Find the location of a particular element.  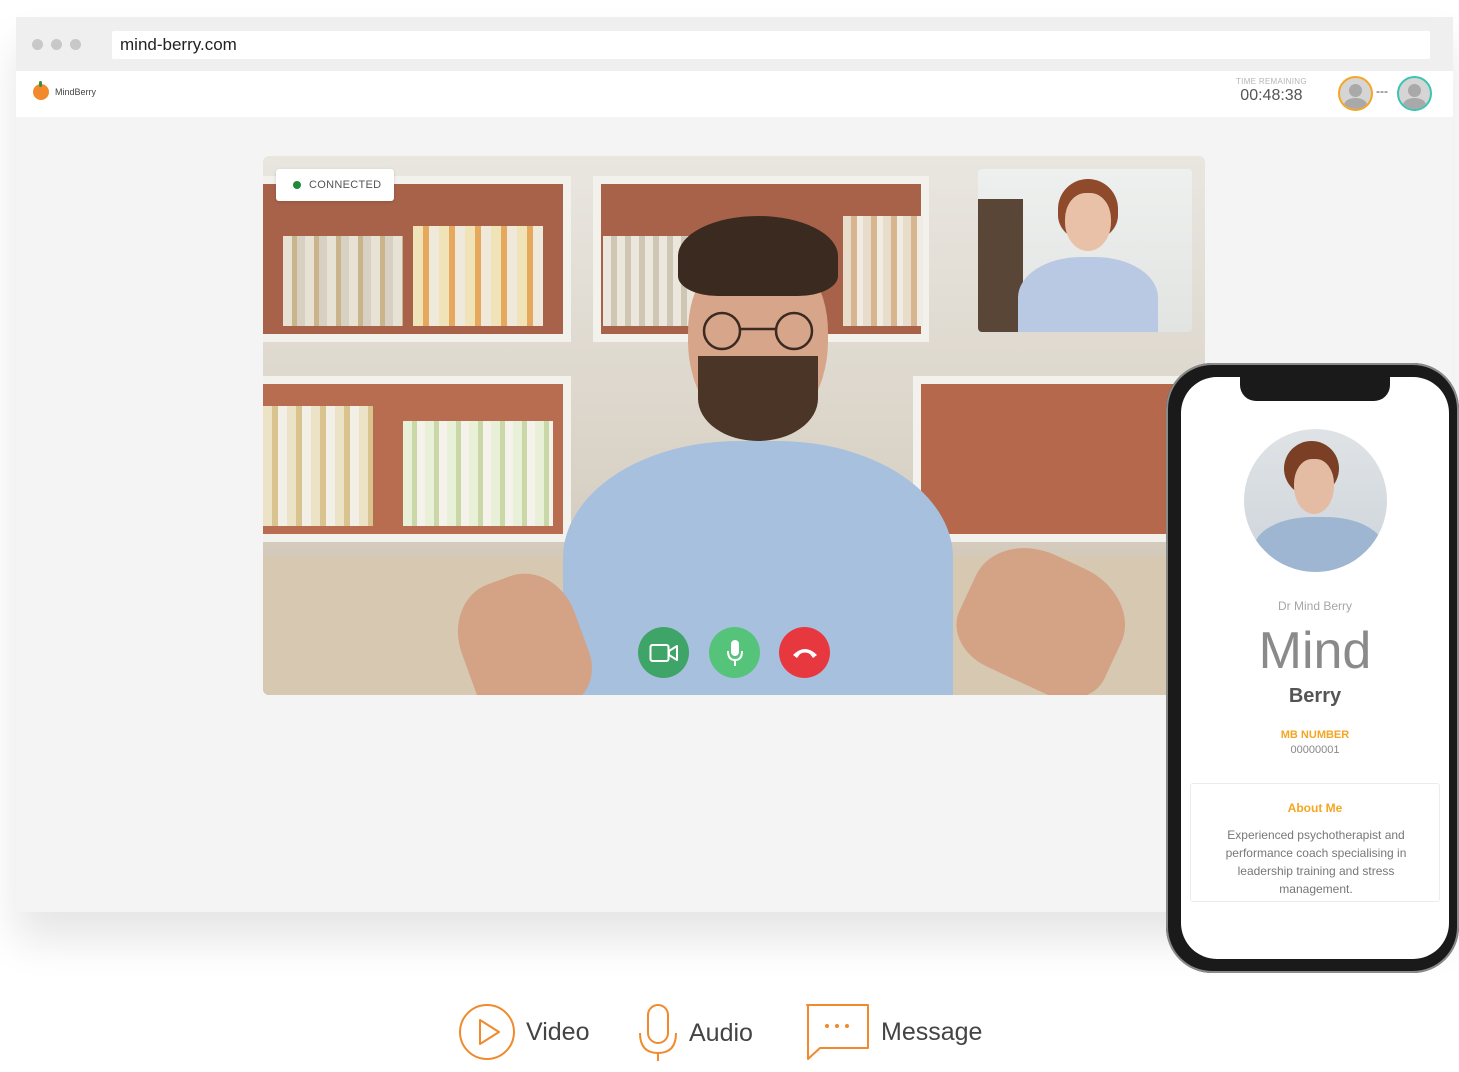

status-dot-icon is located at coordinates (297, 185).